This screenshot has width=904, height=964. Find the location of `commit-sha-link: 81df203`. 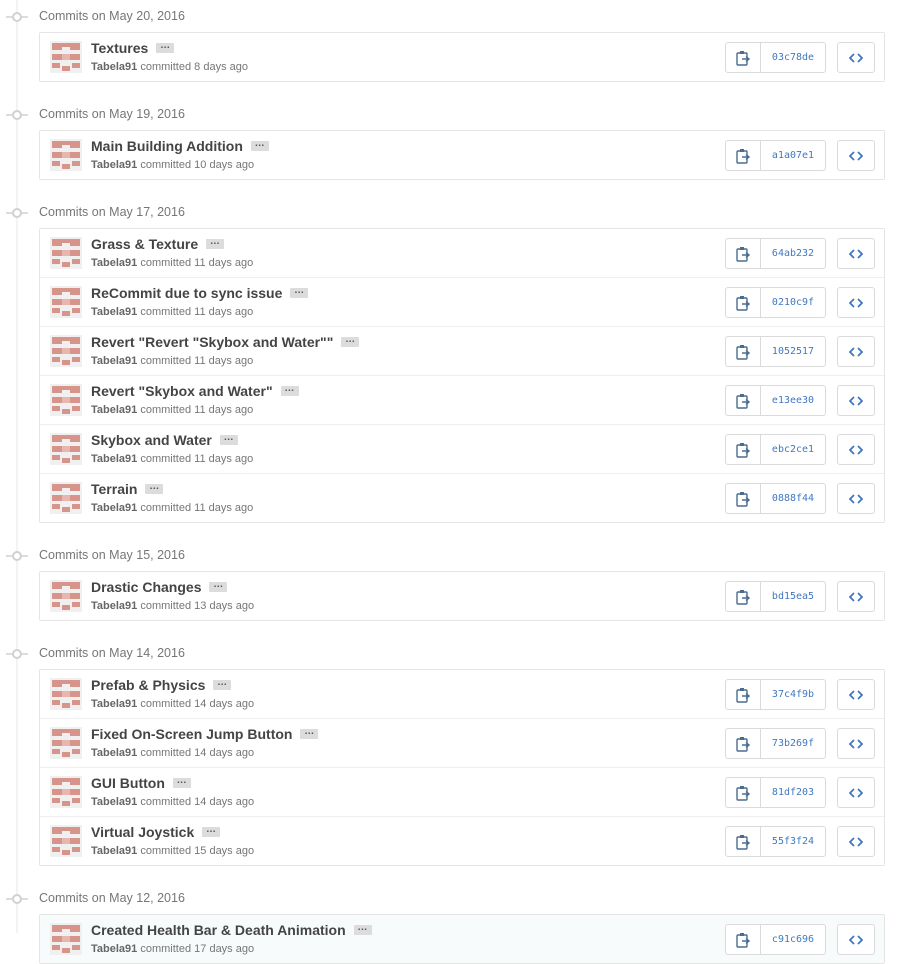

commit-sha-link: 81df203 is located at coordinates (793, 792).